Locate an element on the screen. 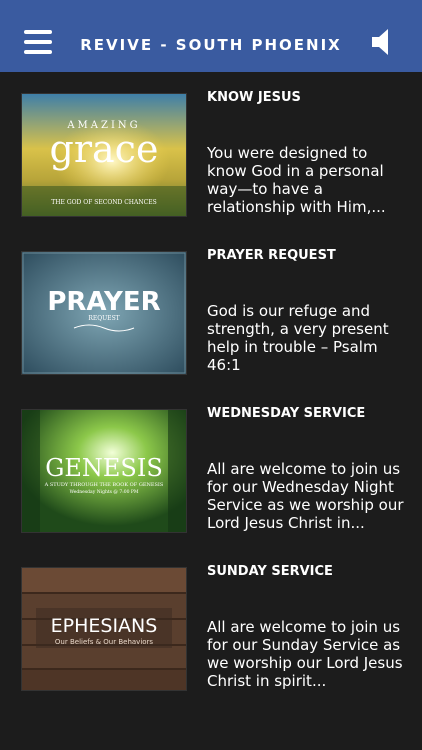 The width and height of the screenshot is (422, 750). thumb-big-text: EPHESIANS is located at coordinates (104, 626).